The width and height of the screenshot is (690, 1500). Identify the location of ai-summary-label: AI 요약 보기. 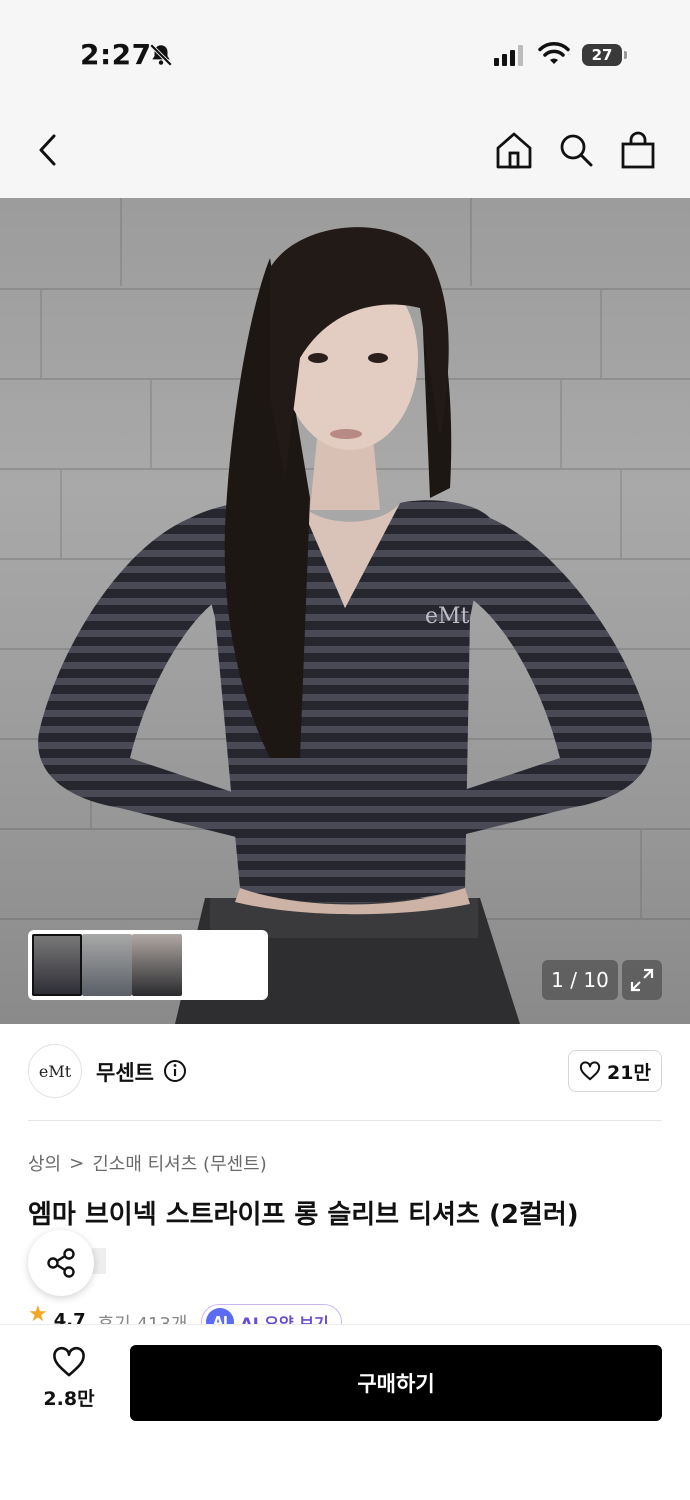
(284, 1319).